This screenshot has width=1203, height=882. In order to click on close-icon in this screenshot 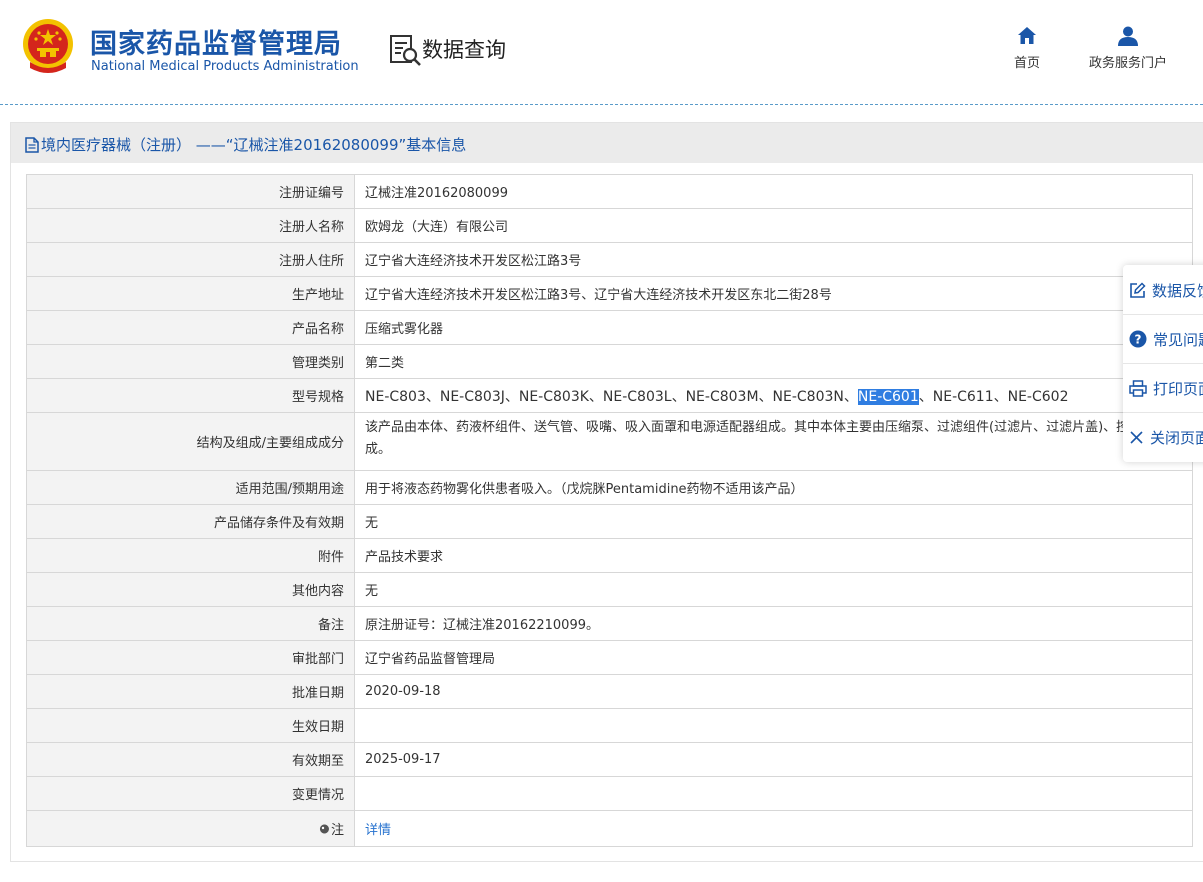, I will do `click(1136, 437)`.